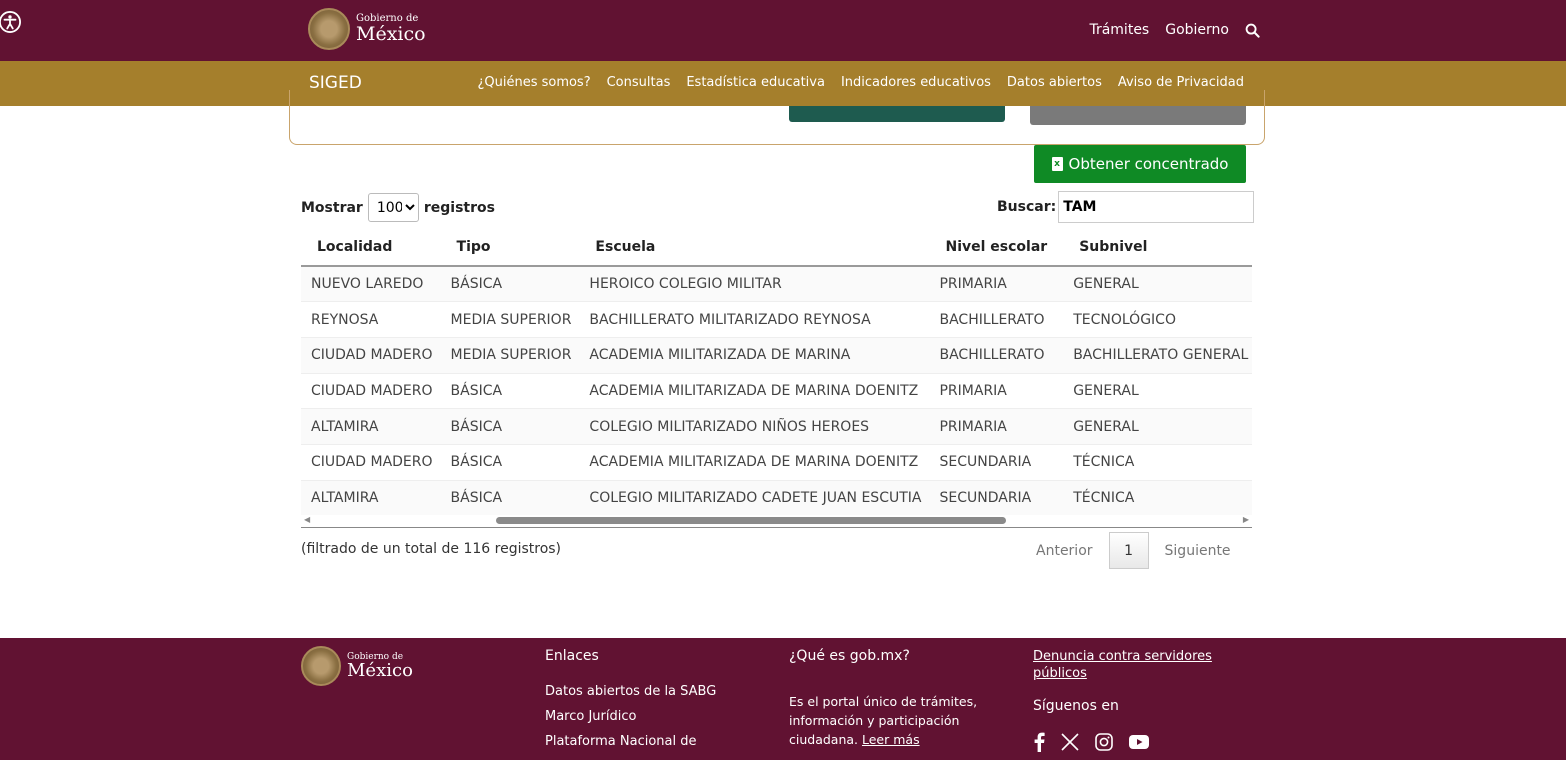  What do you see at coordinates (754, 497) in the screenshot?
I see `cell-escuela: COLEGIO MILITARIZADO CADETE JUAN ESCUTIA` at bounding box center [754, 497].